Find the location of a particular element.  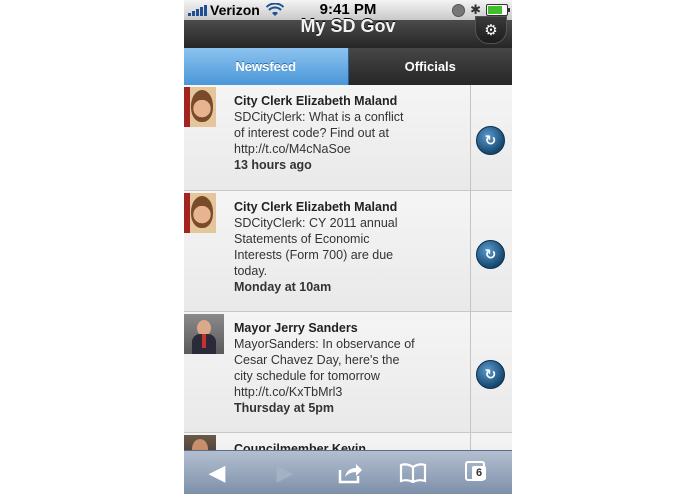

back-button: ◀ is located at coordinates (217, 472).